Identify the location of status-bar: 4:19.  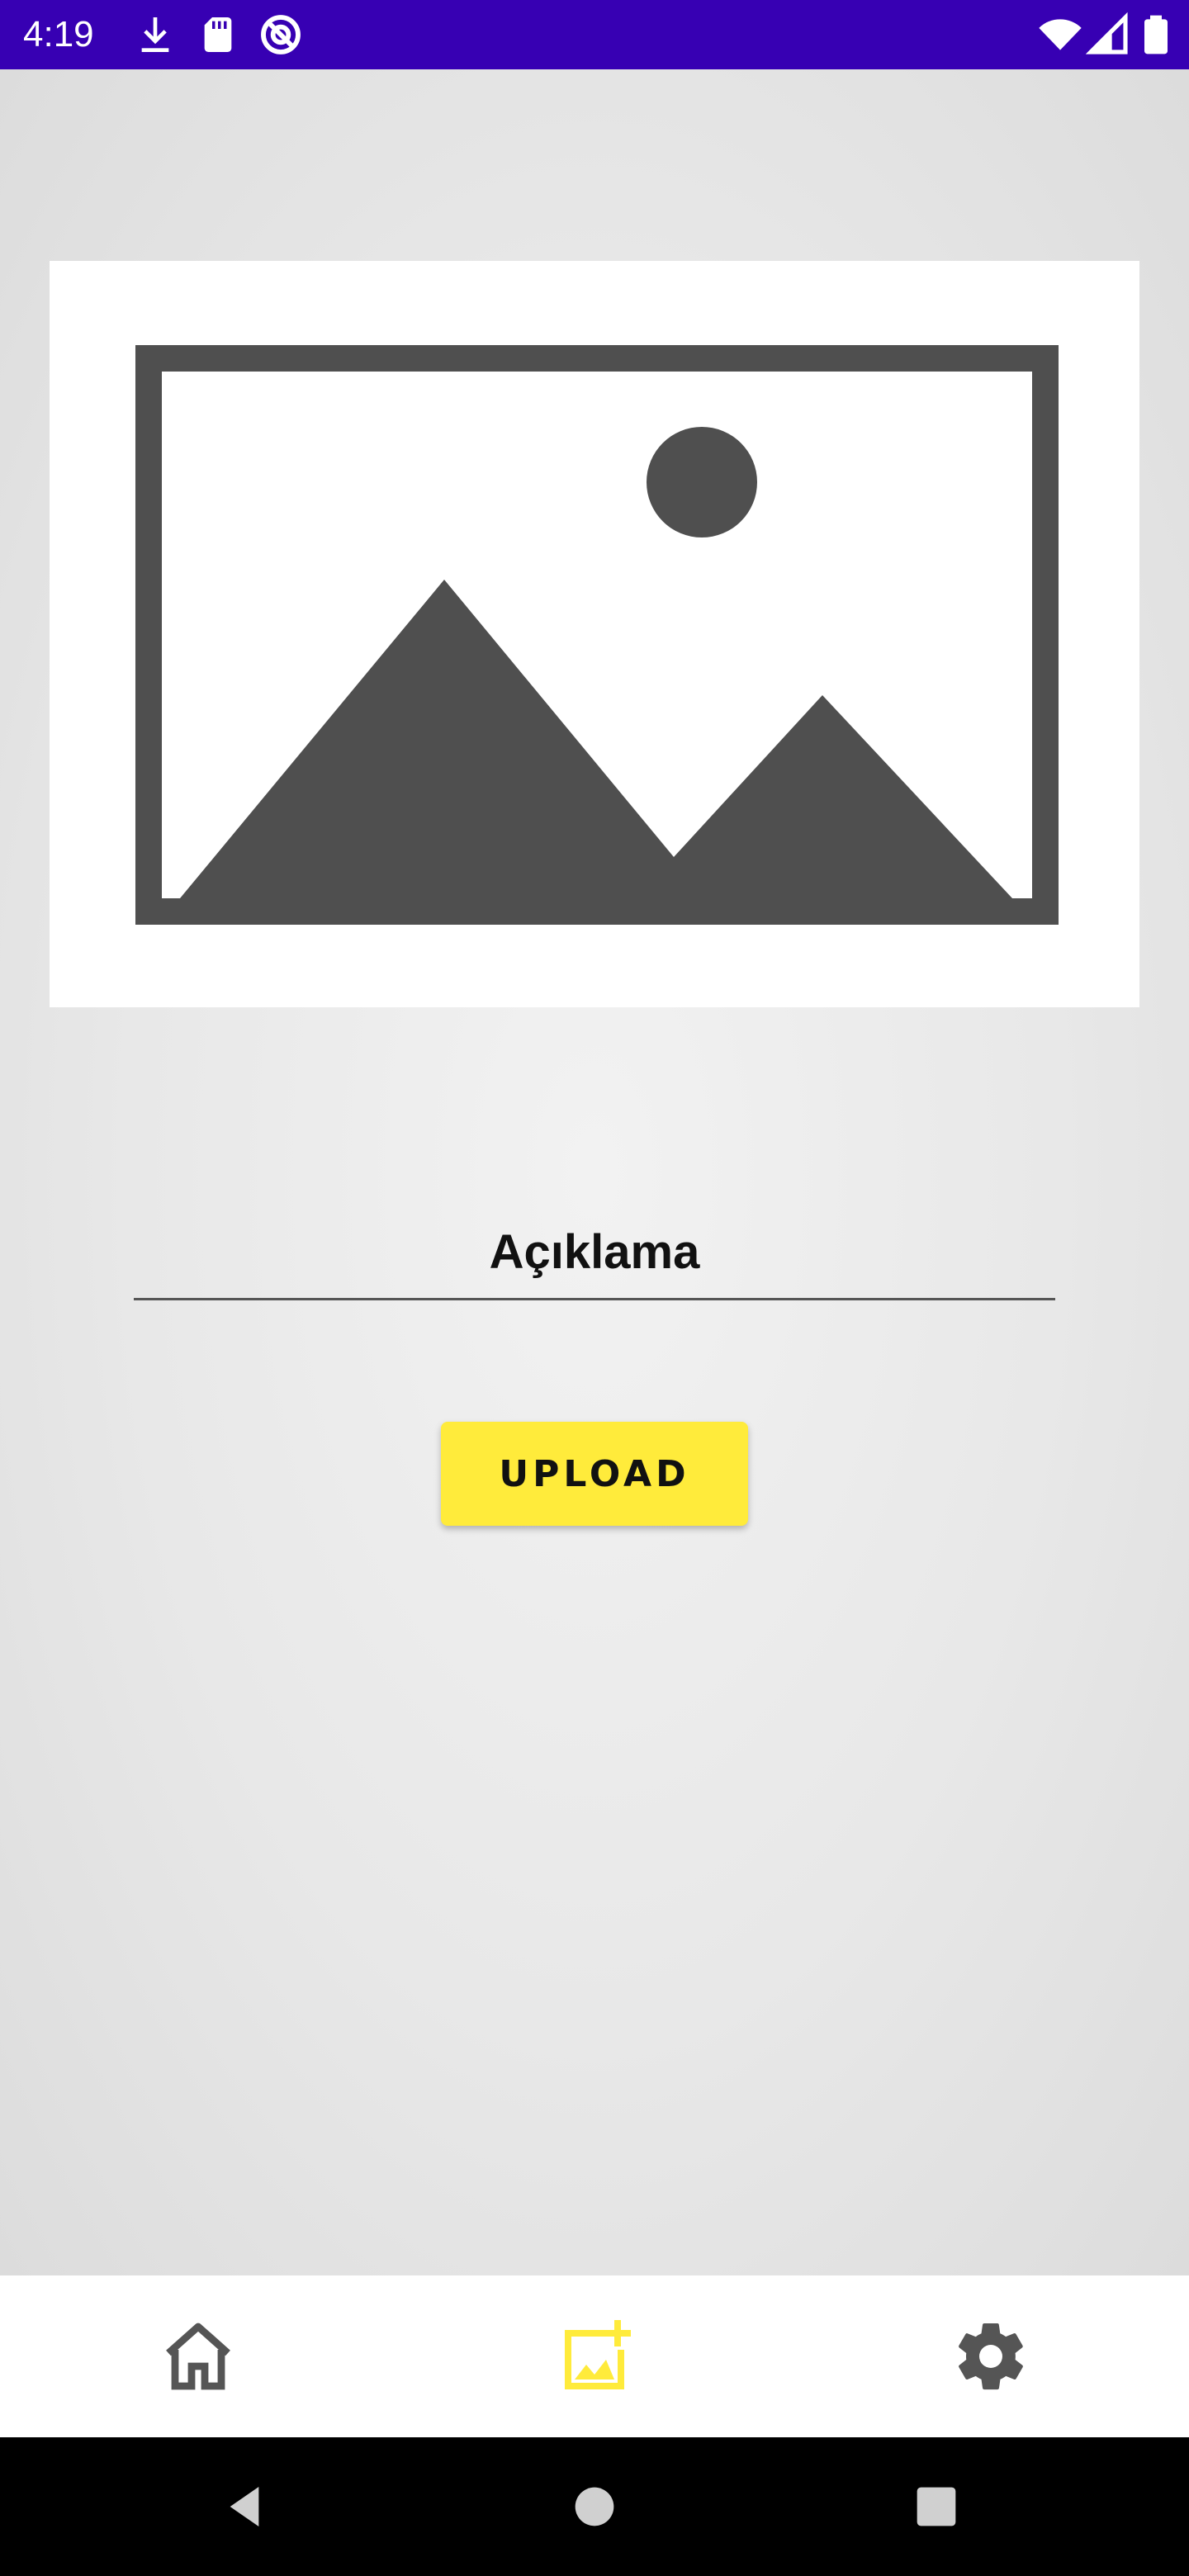
(594, 34).